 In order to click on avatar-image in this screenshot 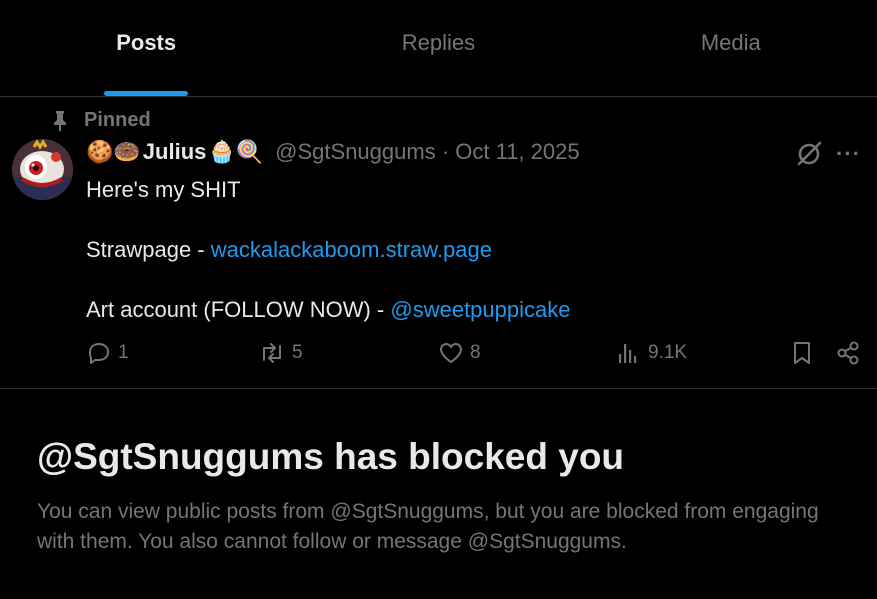, I will do `click(42, 169)`.